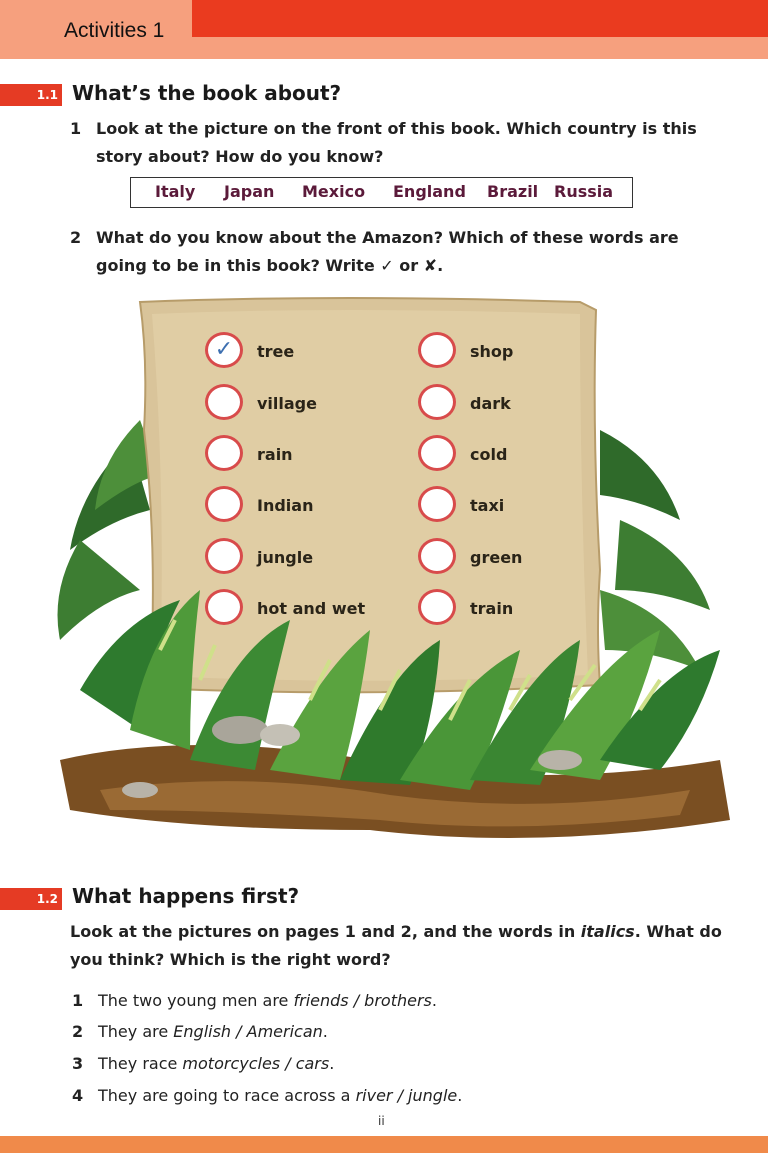 Image resolution: width=768 pixels, height=1153 pixels. I want to click on page-number: ii, so click(381, 1121).